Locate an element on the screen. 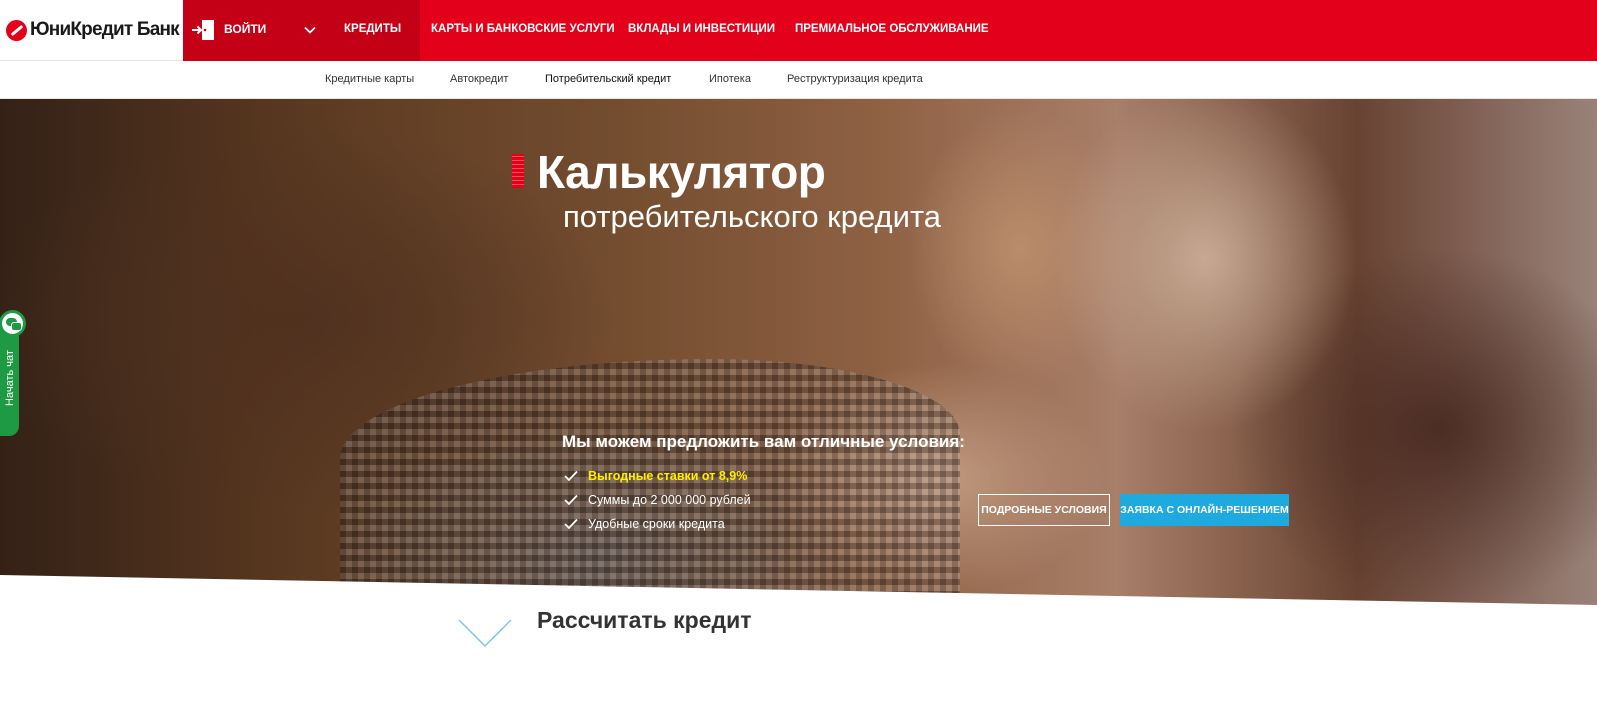  online-application-button: ЗАЯВКА С ОНЛАЙН-РЕШЕНИЕМ is located at coordinates (1204, 510).